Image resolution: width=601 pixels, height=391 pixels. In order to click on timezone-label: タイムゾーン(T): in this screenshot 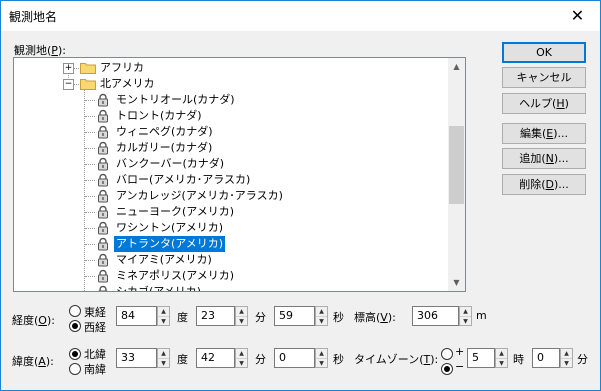, I will do `click(396, 359)`.